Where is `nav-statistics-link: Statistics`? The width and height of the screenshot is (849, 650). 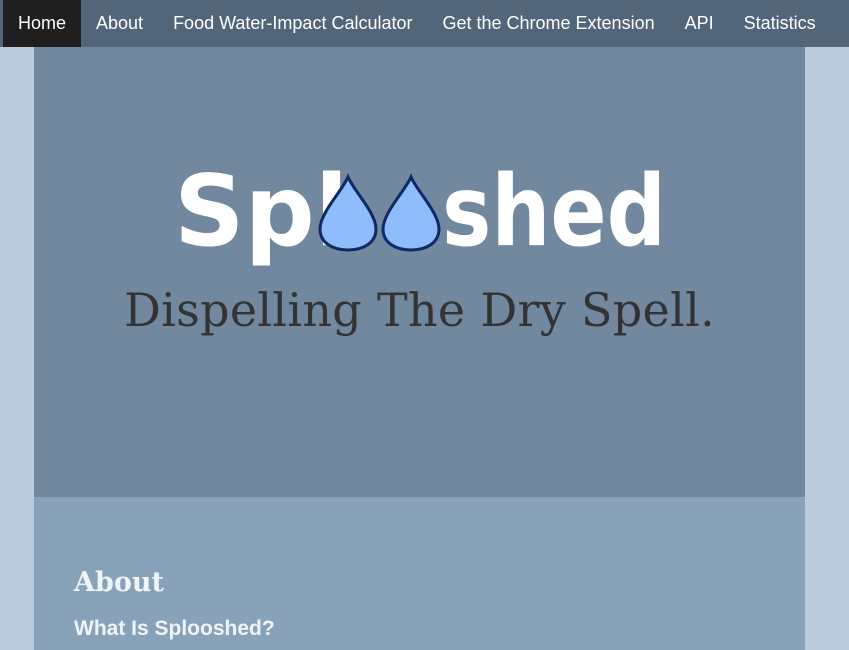 nav-statistics-link: Statistics is located at coordinates (780, 23).